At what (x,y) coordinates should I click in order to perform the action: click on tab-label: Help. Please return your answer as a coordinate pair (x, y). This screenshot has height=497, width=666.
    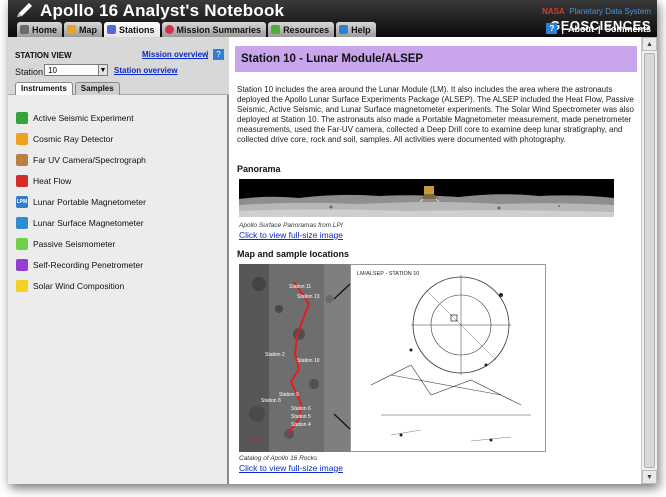
    Looking at the image, I should click on (361, 29).